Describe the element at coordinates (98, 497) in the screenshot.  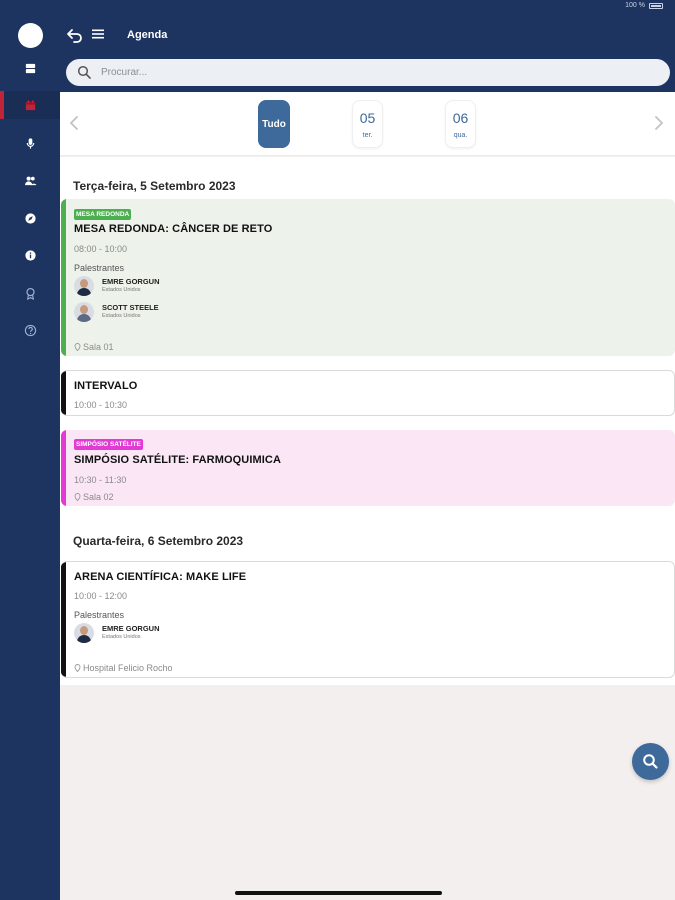
I see `session-location-text: Sala 02` at that location.